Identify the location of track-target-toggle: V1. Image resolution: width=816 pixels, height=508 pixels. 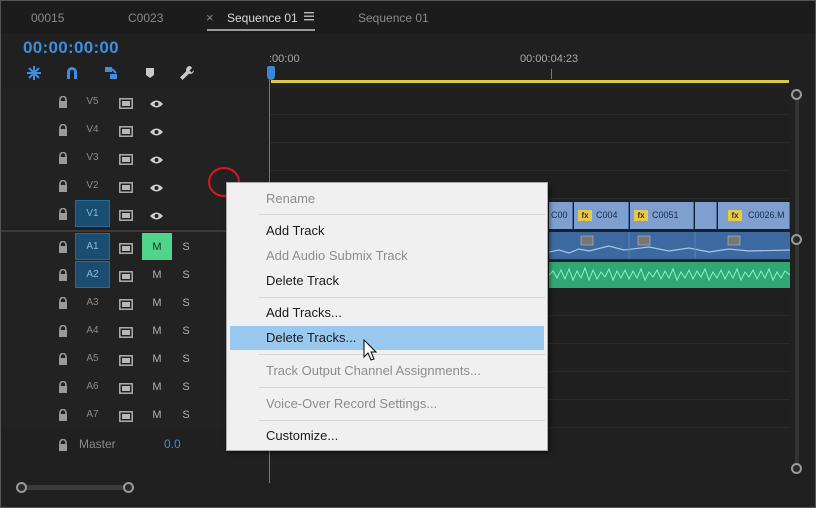
(92, 213).